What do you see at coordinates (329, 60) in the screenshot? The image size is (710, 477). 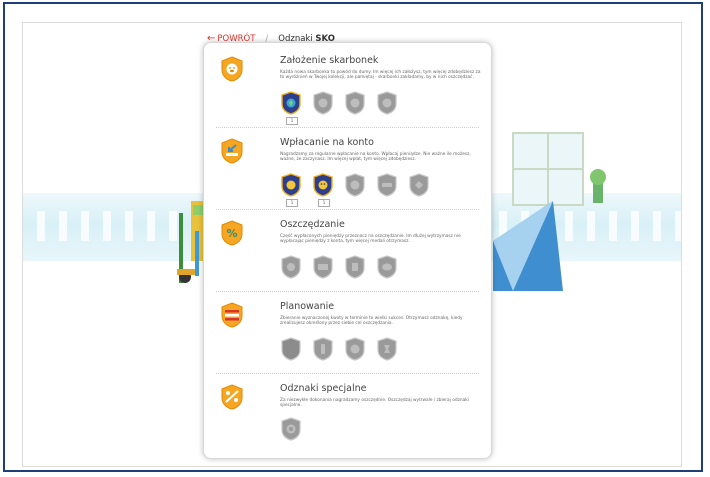 I see `section-title: Założenie skarbonek` at bounding box center [329, 60].